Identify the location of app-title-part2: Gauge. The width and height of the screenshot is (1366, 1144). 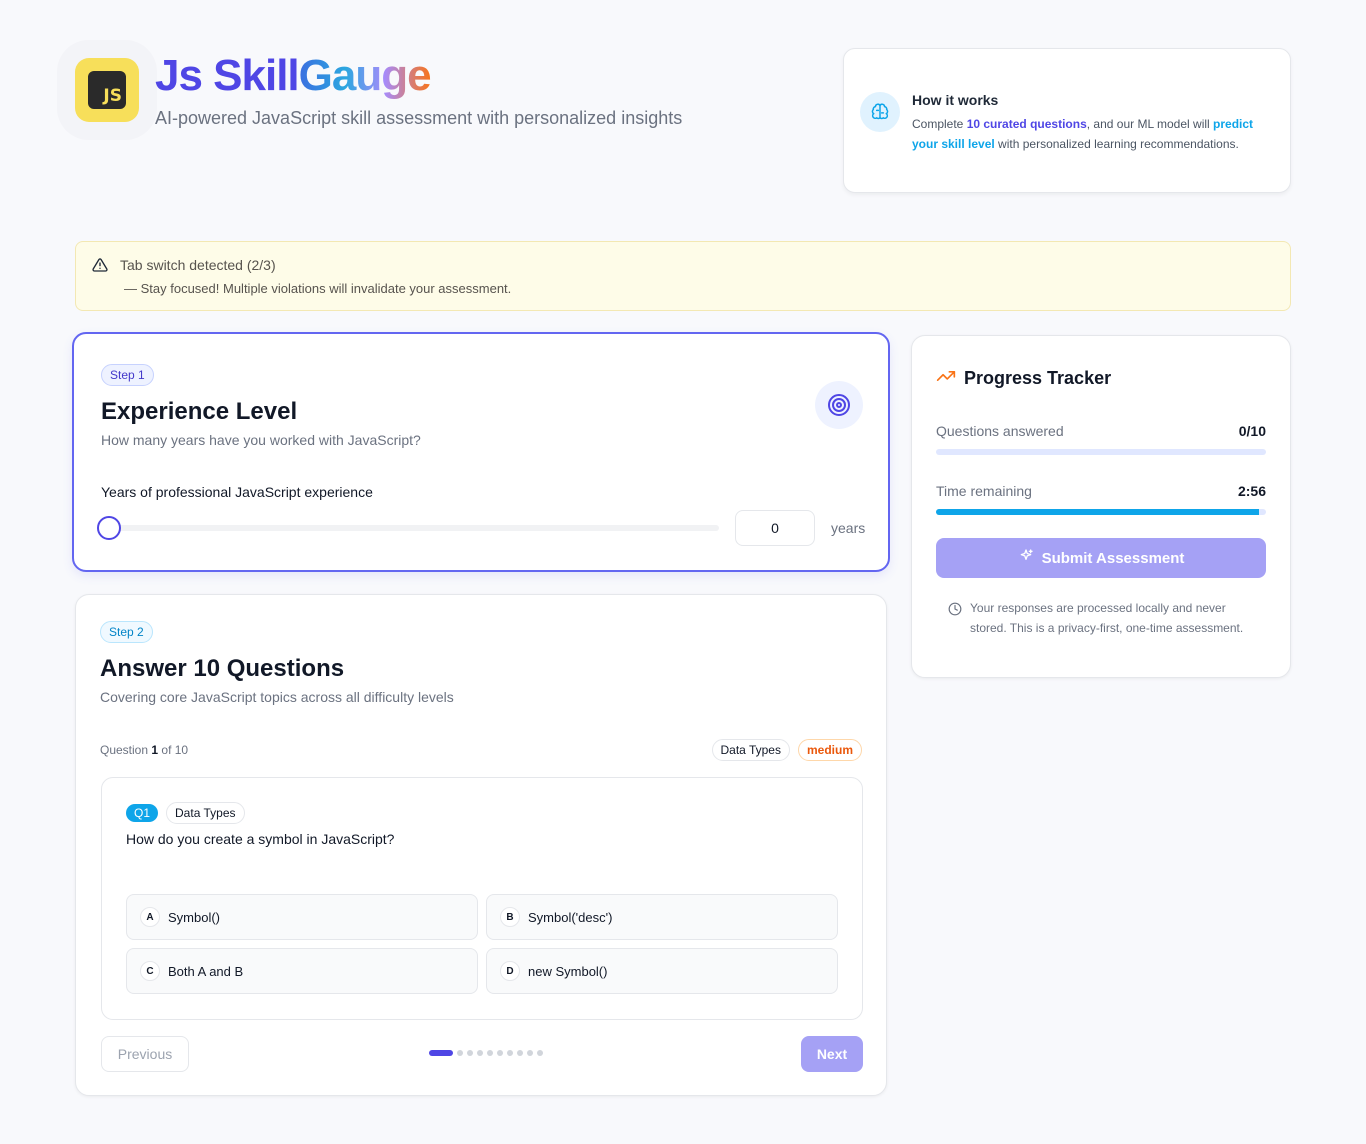
(365, 75).